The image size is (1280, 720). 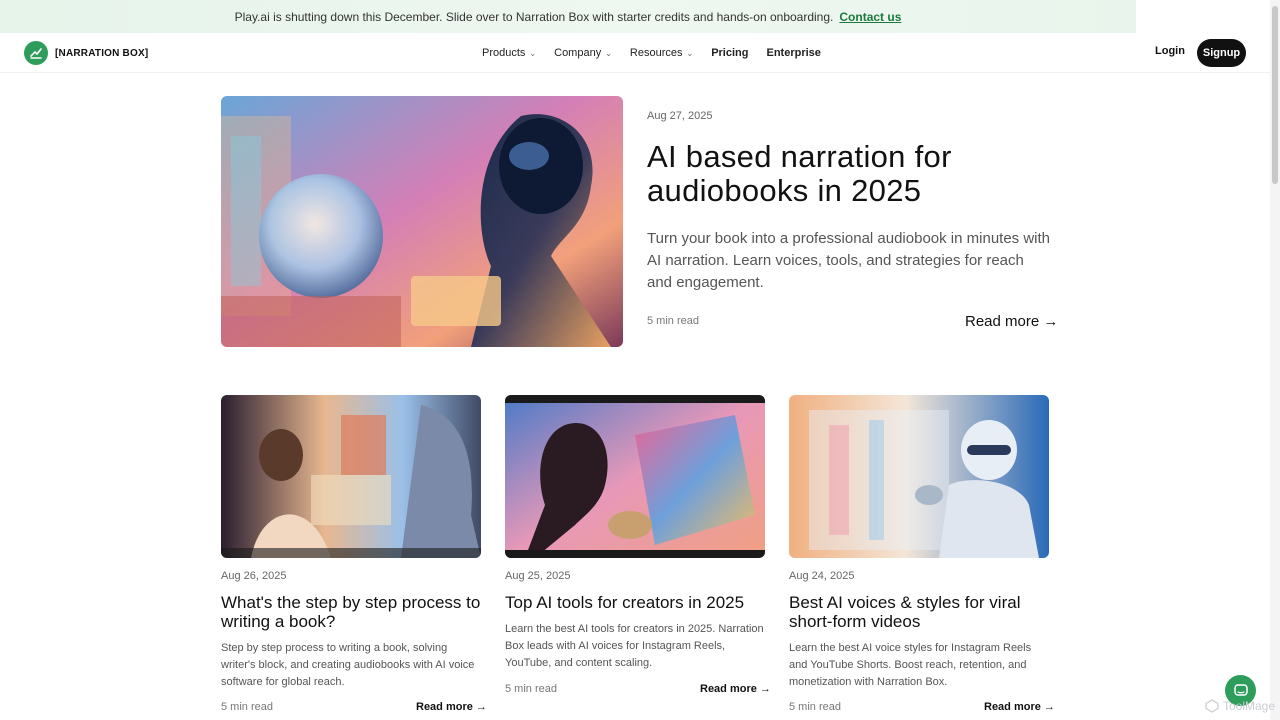 I want to click on scrollbar-thumb, so click(x=1275, y=95).